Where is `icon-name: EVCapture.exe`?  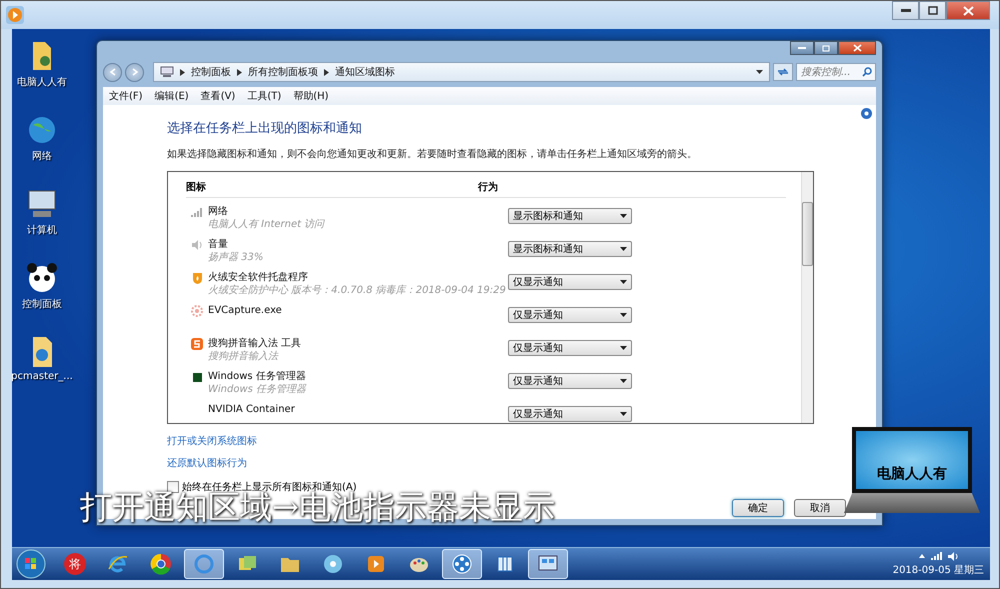
icon-name: EVCapture.exe is located at coordinates (245, 310).